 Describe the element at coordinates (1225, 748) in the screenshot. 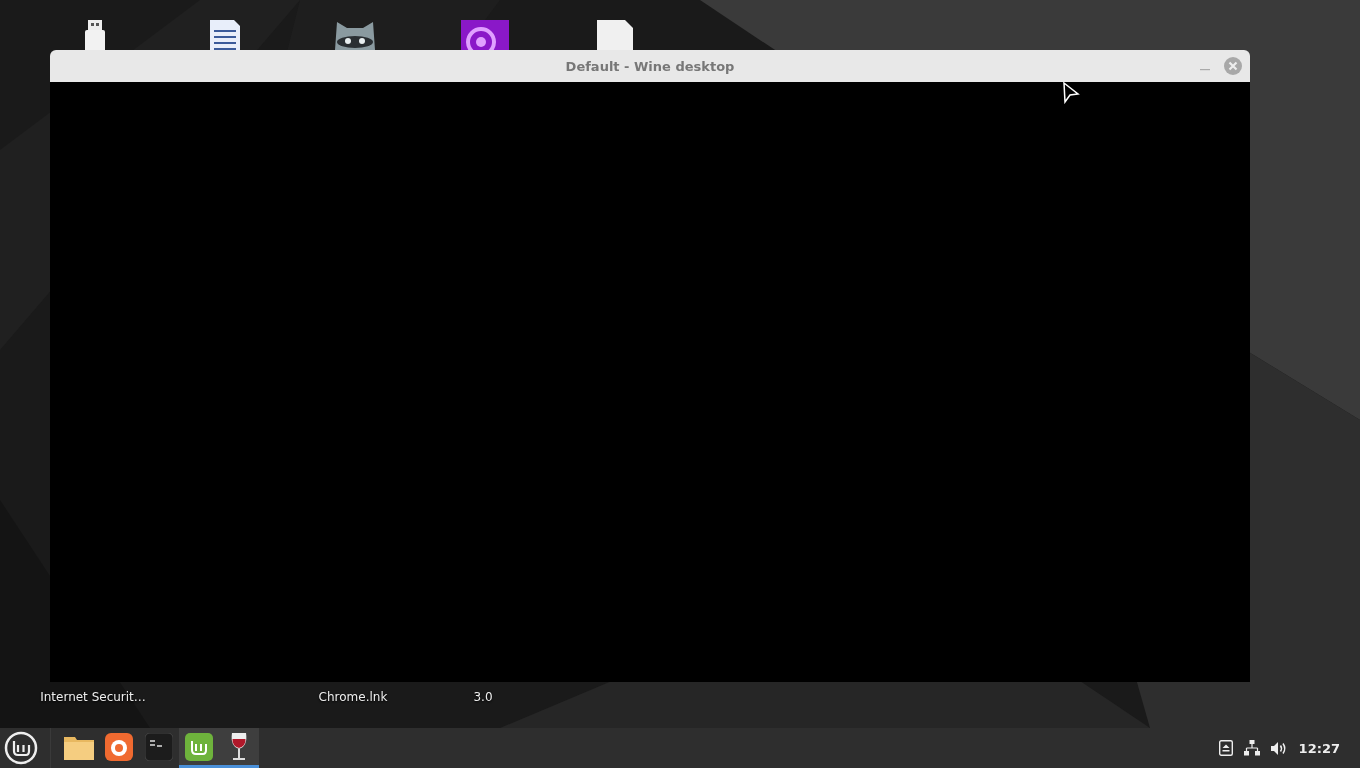

I see `eject-icon` at that location.